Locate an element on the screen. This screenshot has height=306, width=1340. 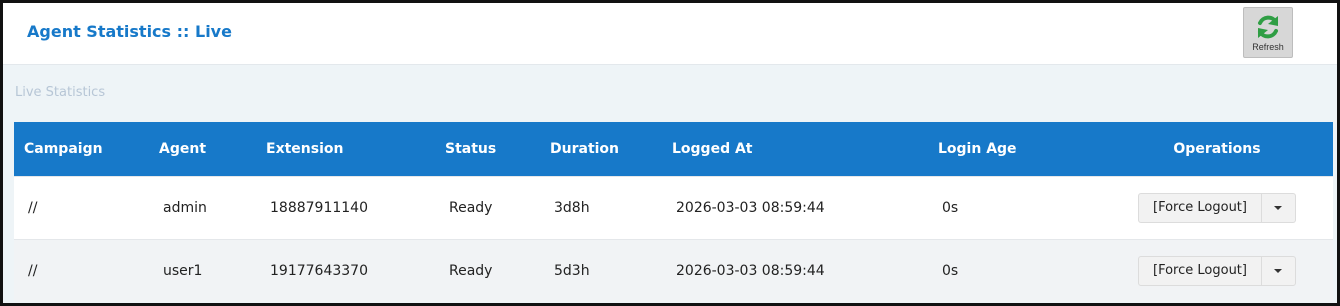
cell-duration: 5d3h is located at coordinates (572, 270).